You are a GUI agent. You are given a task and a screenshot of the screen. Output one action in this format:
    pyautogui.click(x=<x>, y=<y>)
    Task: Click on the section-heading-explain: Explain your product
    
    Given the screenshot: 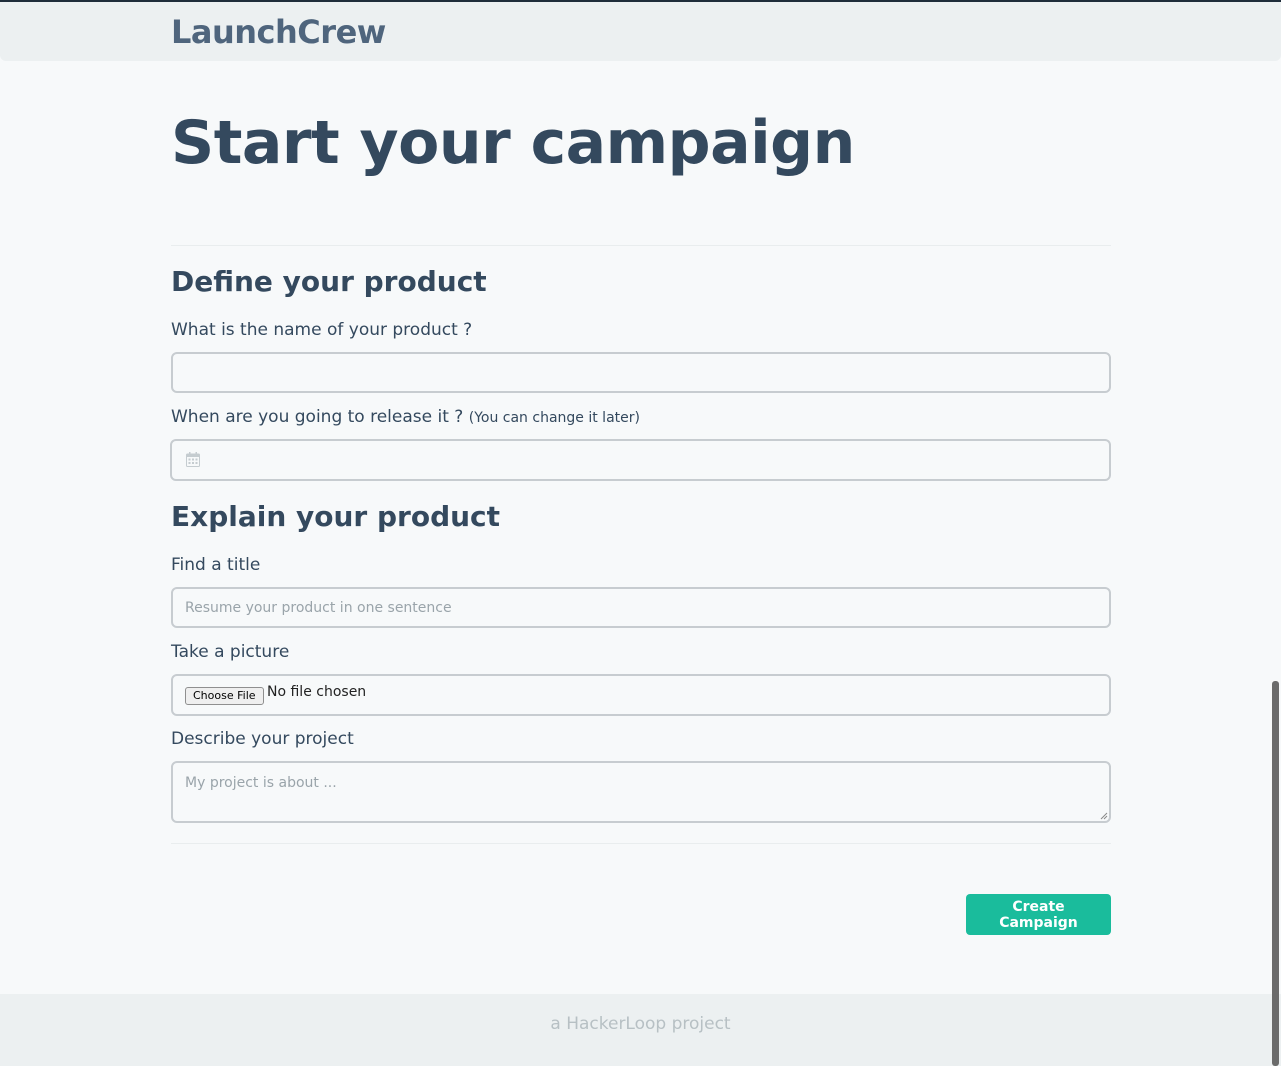 What is the action you would take?
    pyautogui.click(x=336, y=516)
    